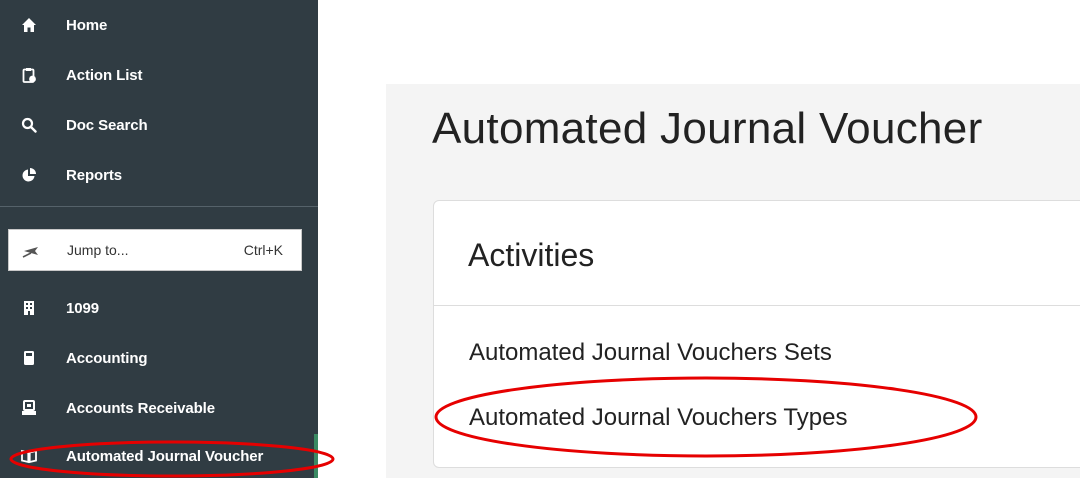 Image resolution: width=1080 pixels, height=478 pixels. What do you see at coordinates (155, 250) in the screenshot?
I see `jump-to-input: Jump to... Ctrl+K` at bounding box center [155, 250].